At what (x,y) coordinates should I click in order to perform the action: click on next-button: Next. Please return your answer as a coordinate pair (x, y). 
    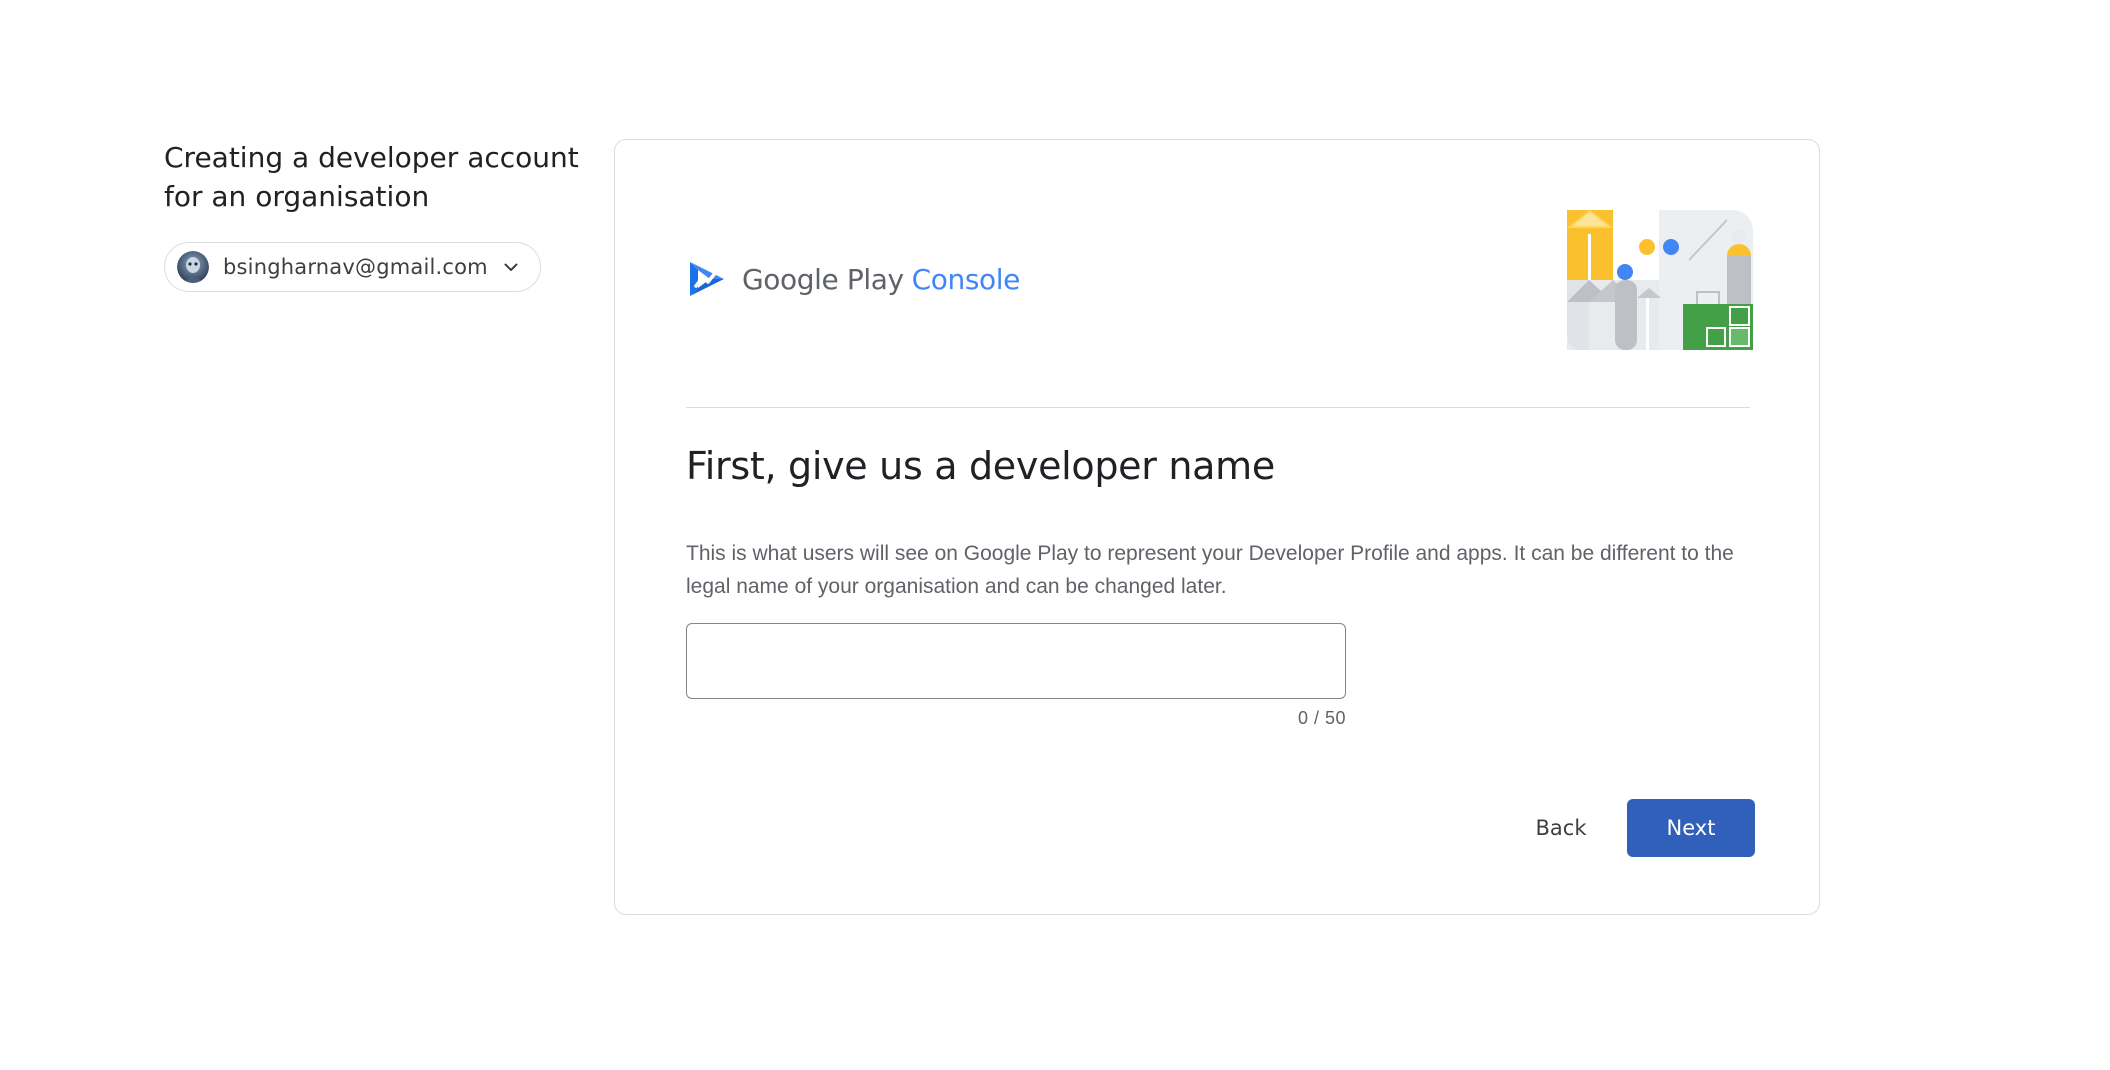
    Looking at the image, I should click on (1691, 828).